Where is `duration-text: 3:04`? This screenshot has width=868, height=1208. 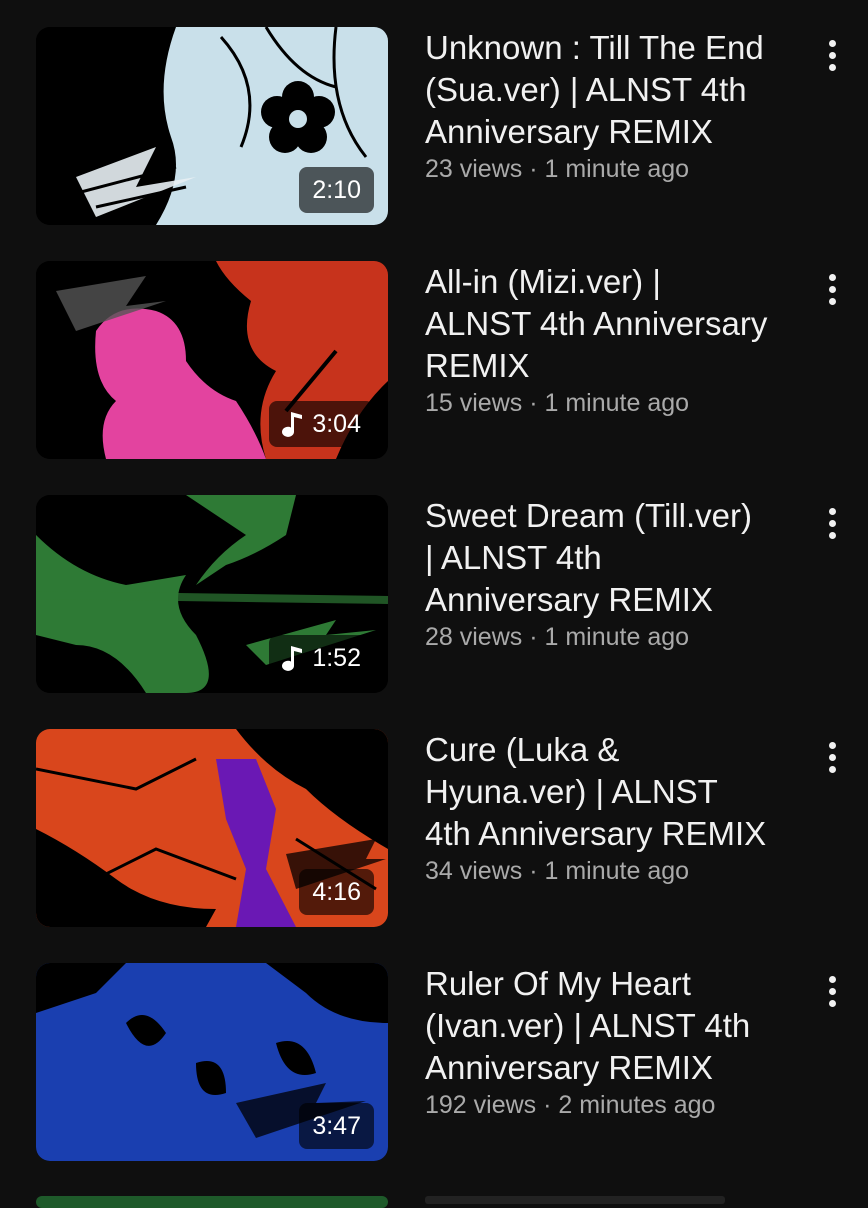 duration-text: 3:04 is located at coordinates (336, 424).